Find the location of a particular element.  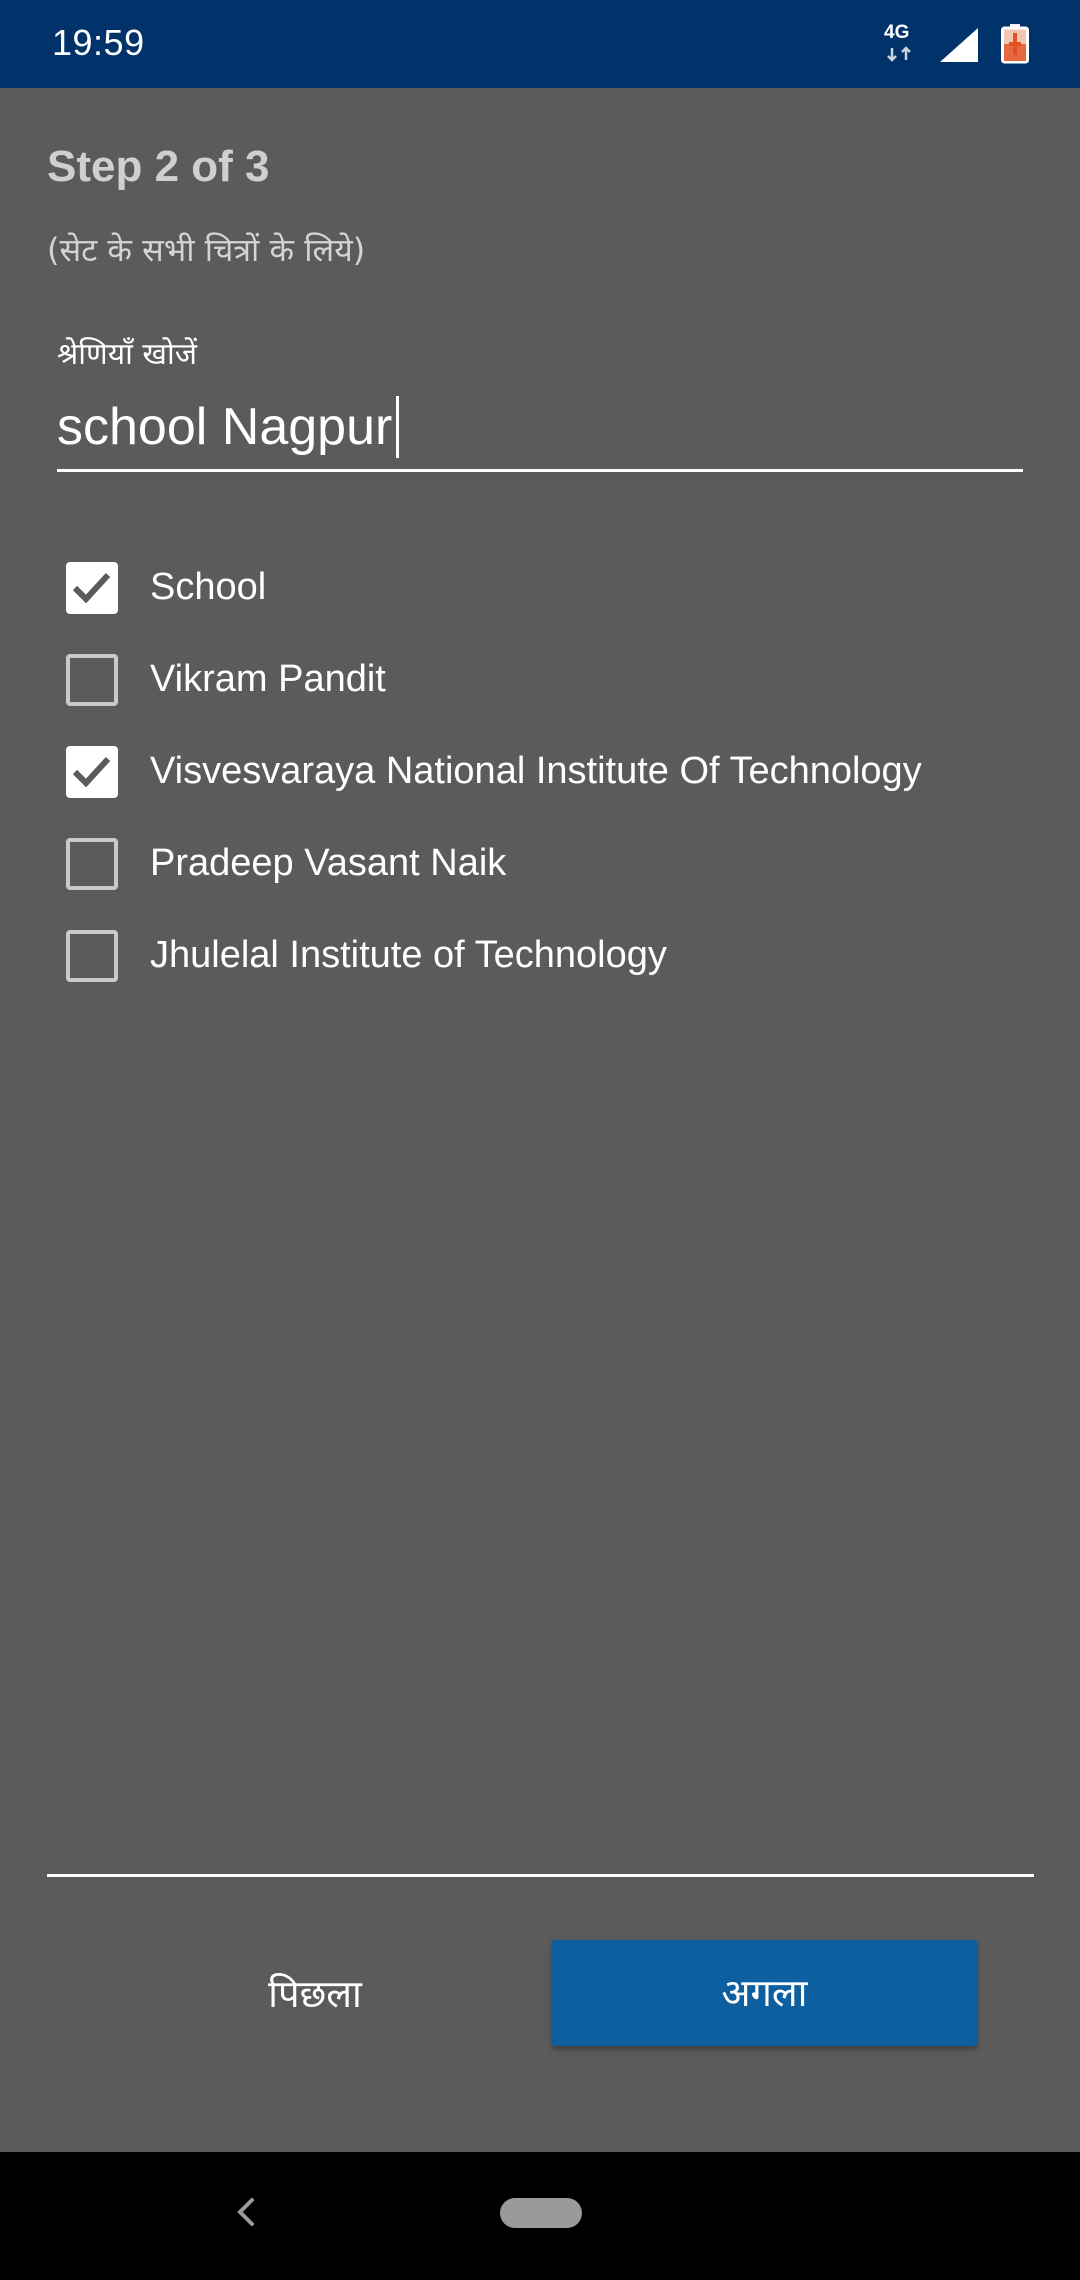

previous-button: पिछला is located at coordinates (315, 1994).